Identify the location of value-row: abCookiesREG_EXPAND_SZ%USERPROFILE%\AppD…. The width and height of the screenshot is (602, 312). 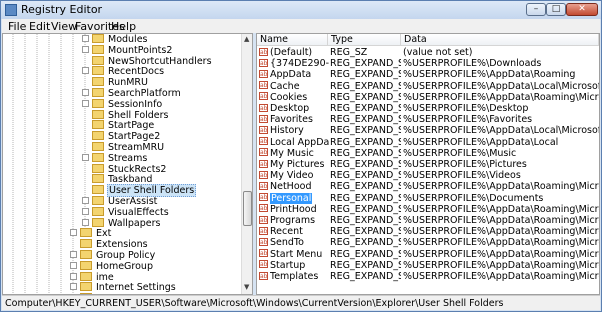
(428, 97).